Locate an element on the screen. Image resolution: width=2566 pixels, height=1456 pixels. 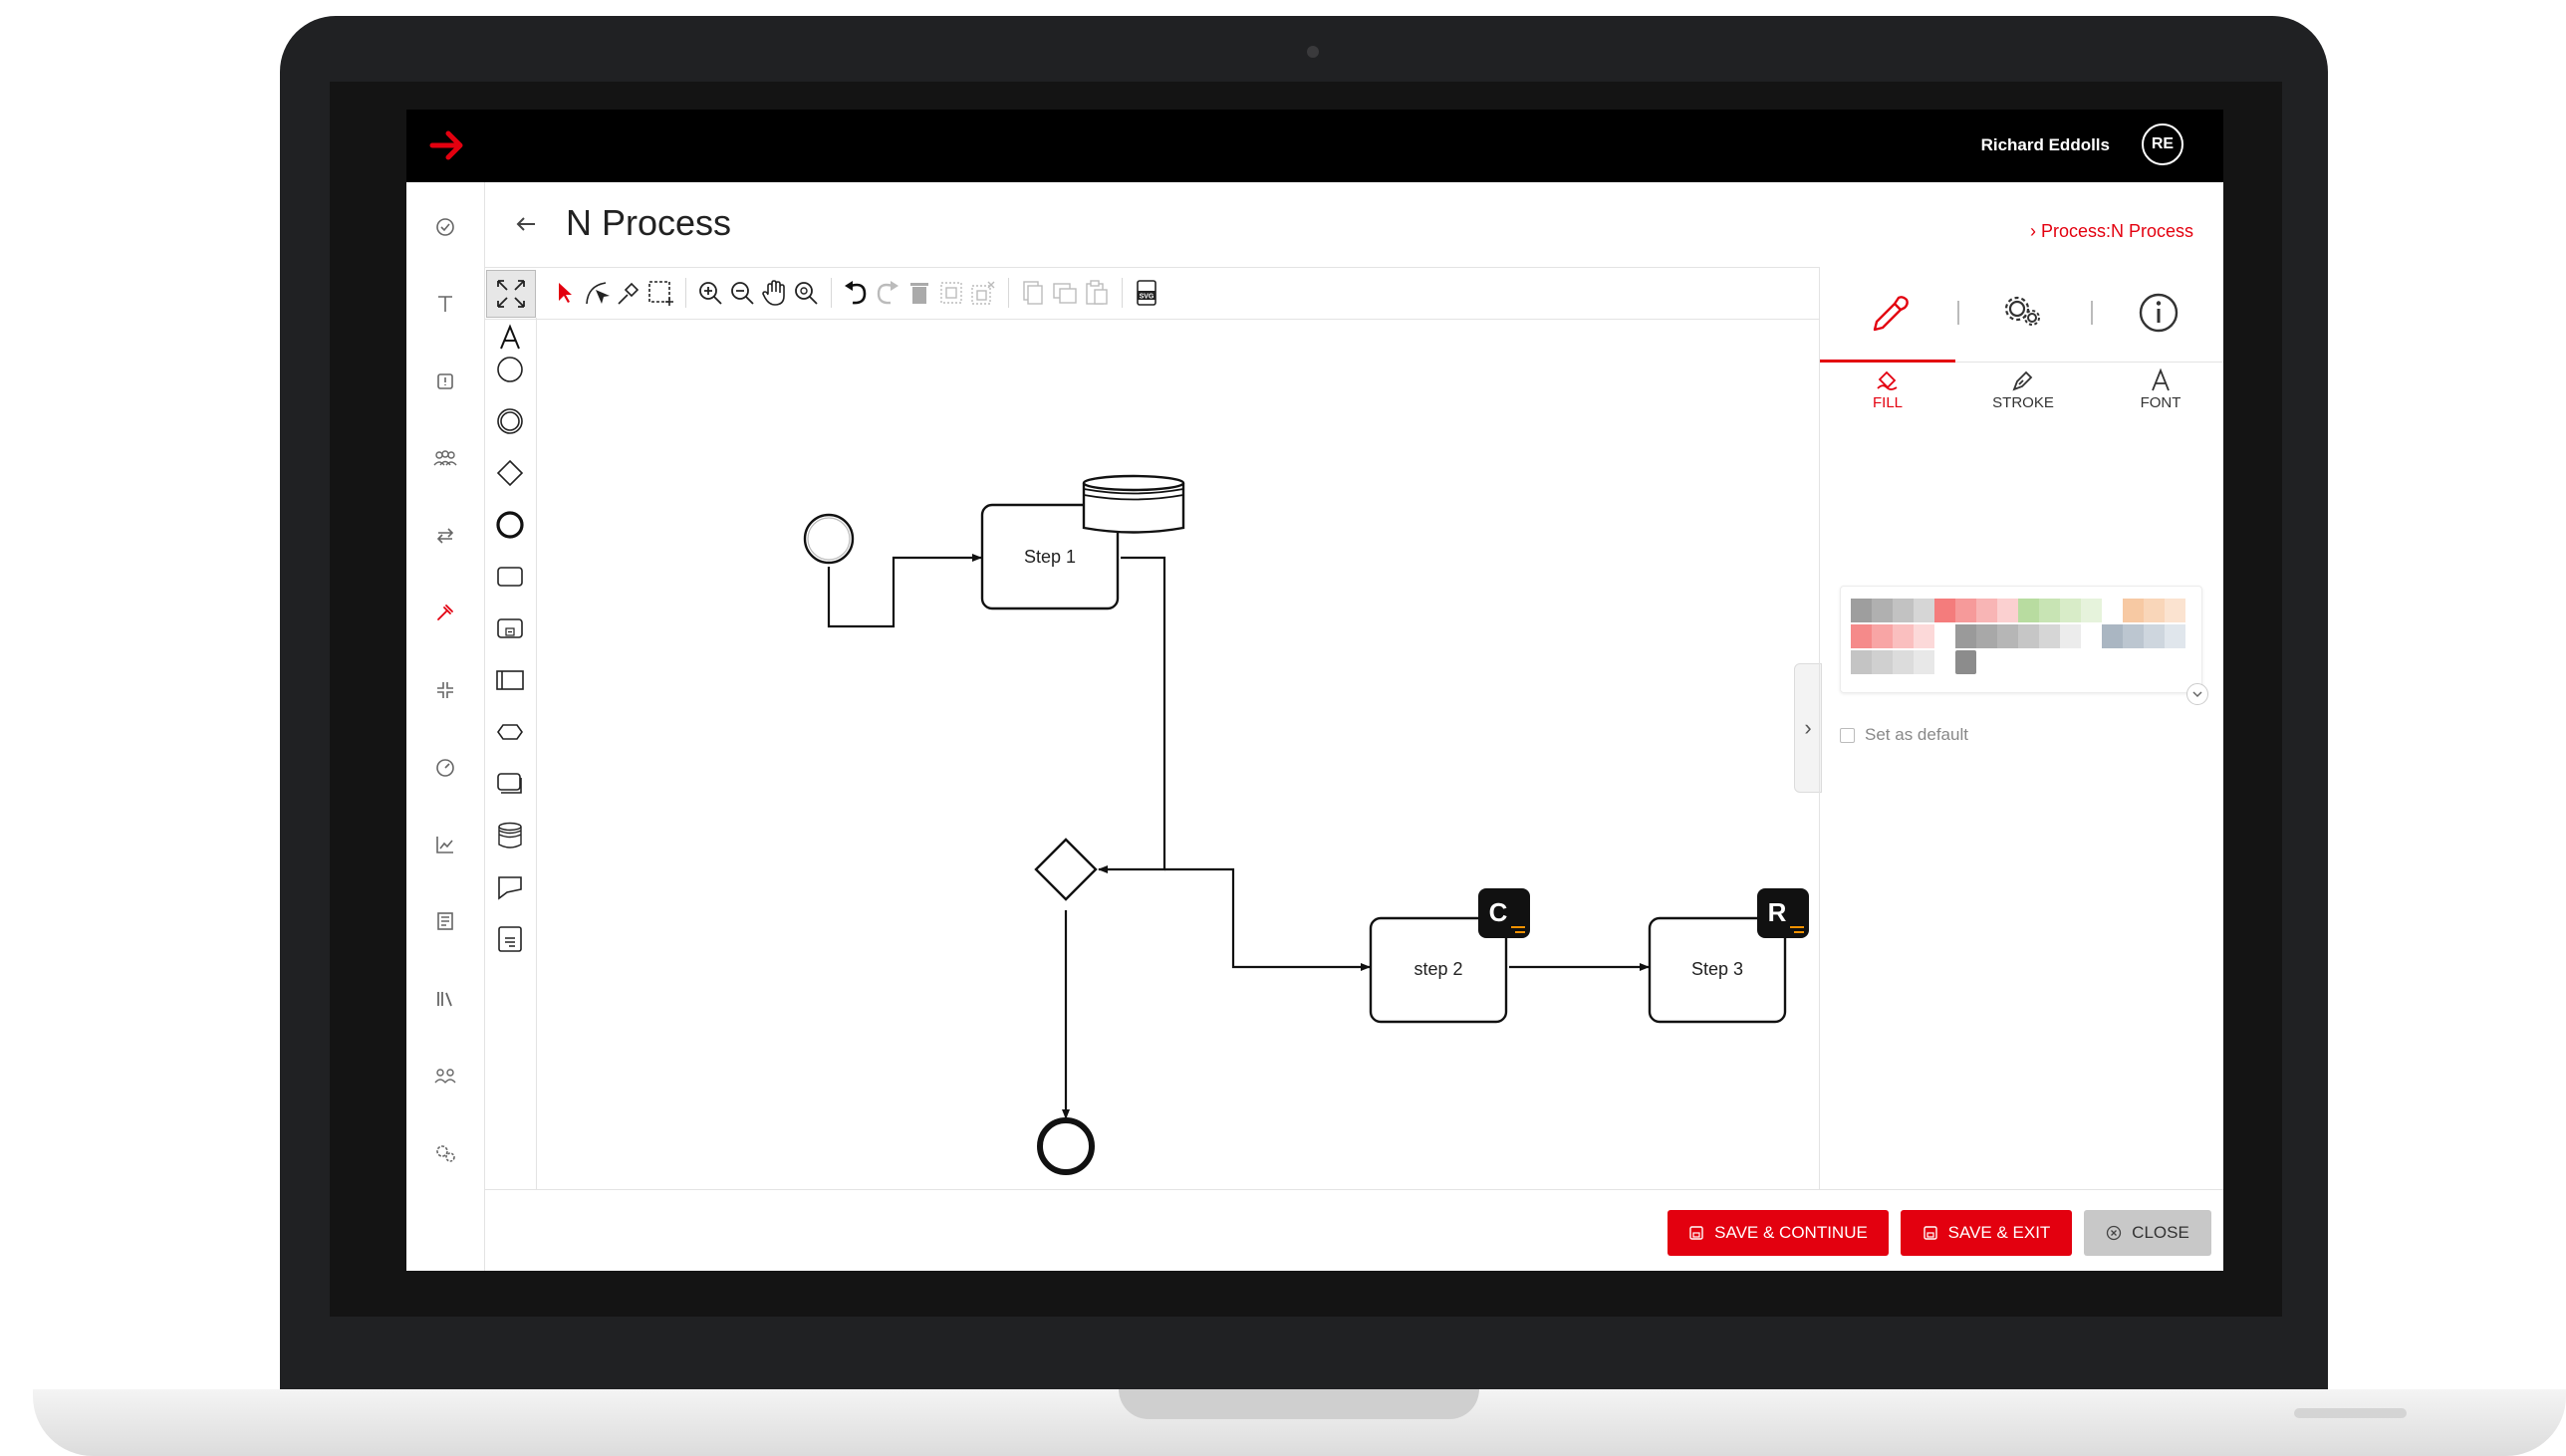
pointer-icon is located at coordinates (565, 293).